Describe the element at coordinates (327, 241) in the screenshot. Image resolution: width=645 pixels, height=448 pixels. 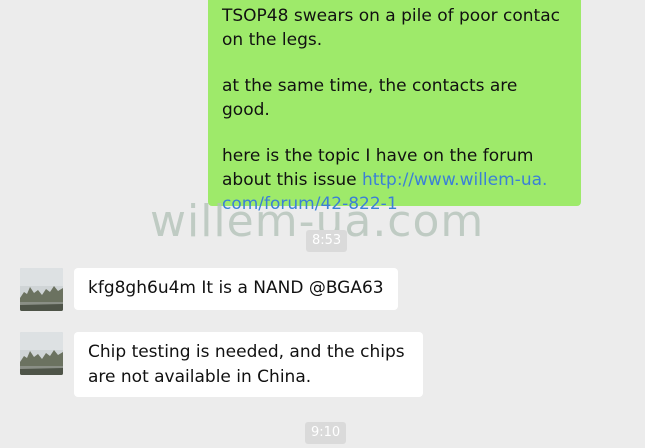
I see `timestamp: 8:53` at that location.